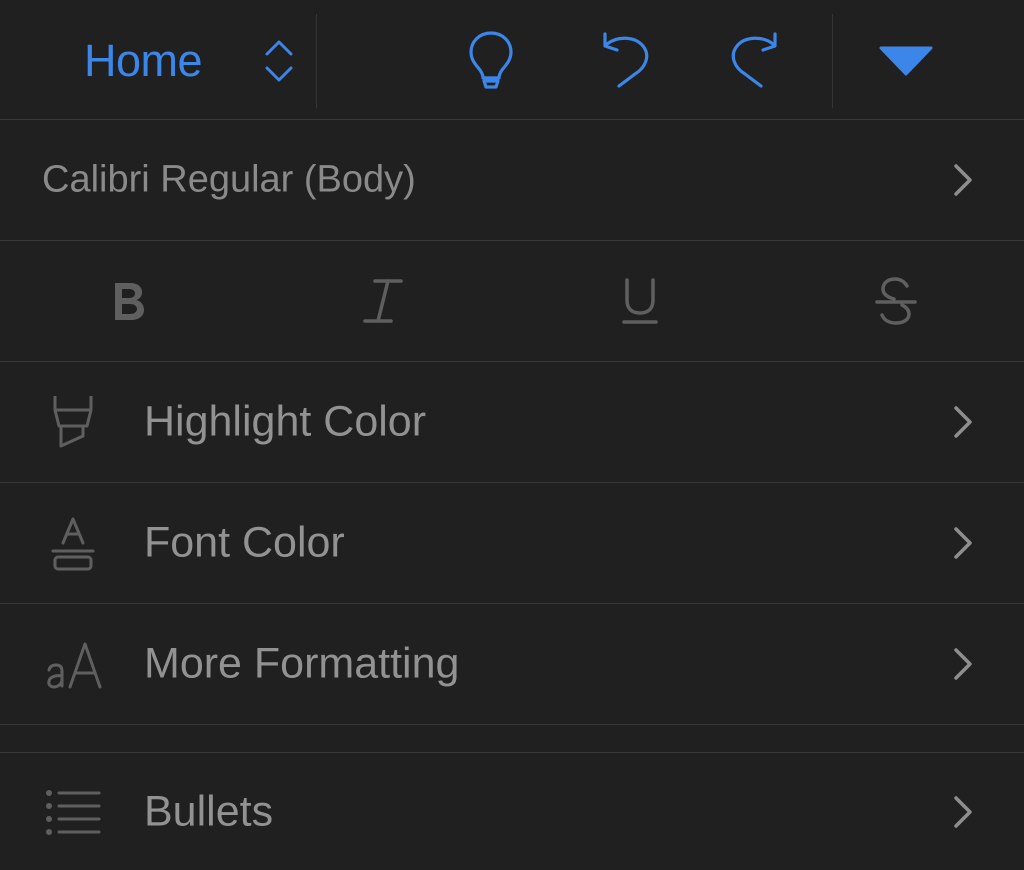  I want to click on redo-icon, so click(754, 60).